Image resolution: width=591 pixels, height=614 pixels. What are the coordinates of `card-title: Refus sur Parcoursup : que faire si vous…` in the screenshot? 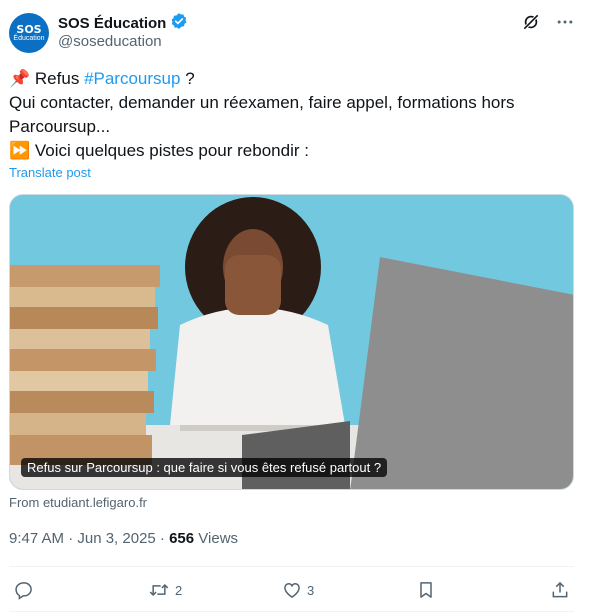 It's located at (204, 467).